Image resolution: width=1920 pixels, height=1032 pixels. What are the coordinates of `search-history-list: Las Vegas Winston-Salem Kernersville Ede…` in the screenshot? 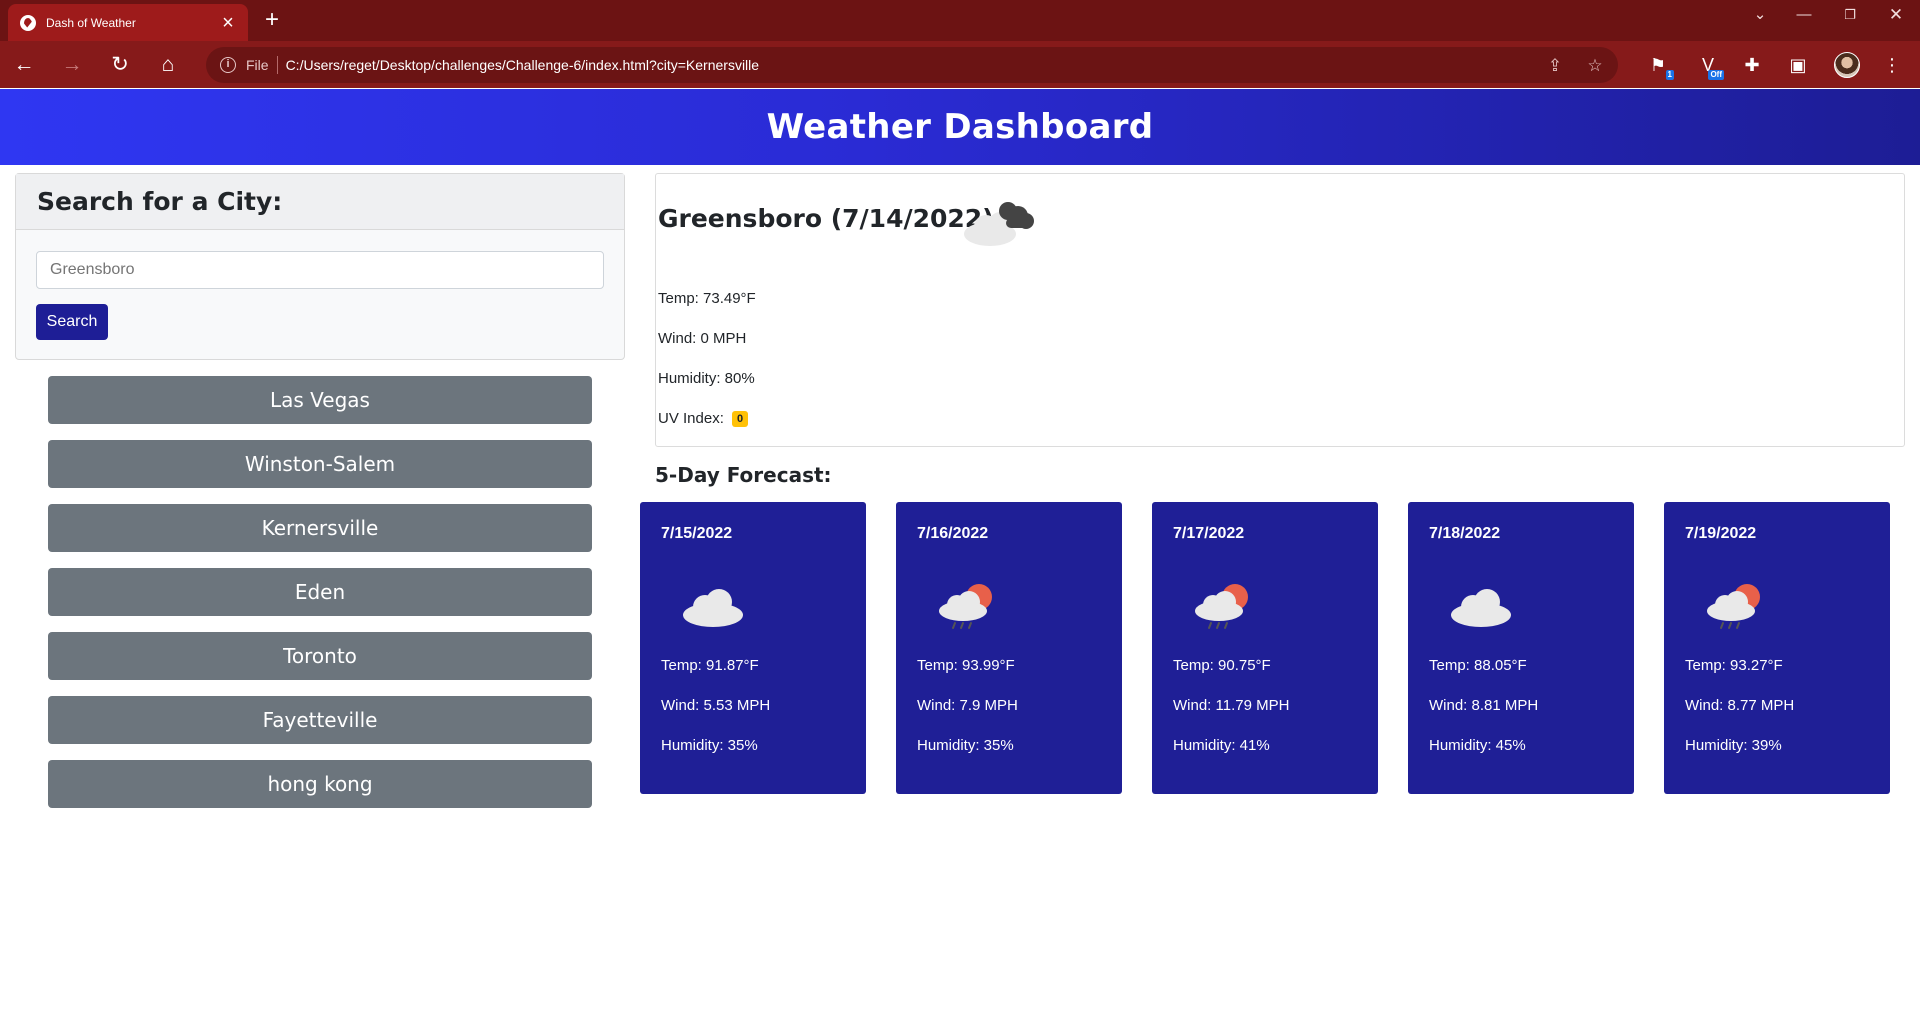 It's located at (320, 600).